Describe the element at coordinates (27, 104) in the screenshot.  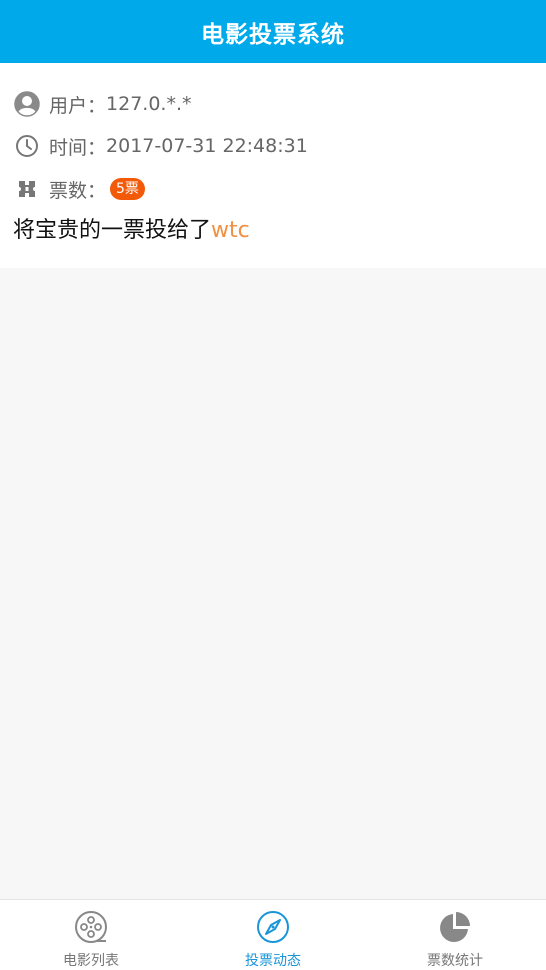
I see `user-avatar-icon` at that location.